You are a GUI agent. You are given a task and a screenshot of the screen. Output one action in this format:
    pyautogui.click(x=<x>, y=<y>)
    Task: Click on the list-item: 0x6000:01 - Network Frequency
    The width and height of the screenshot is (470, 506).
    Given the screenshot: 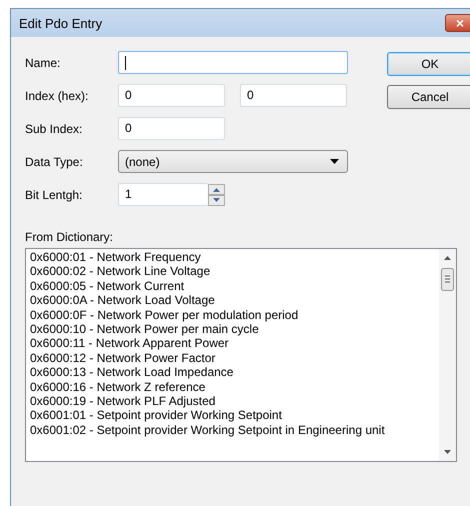 What is the action you would take?
    pyautogui.click(x=207, y=257)
    